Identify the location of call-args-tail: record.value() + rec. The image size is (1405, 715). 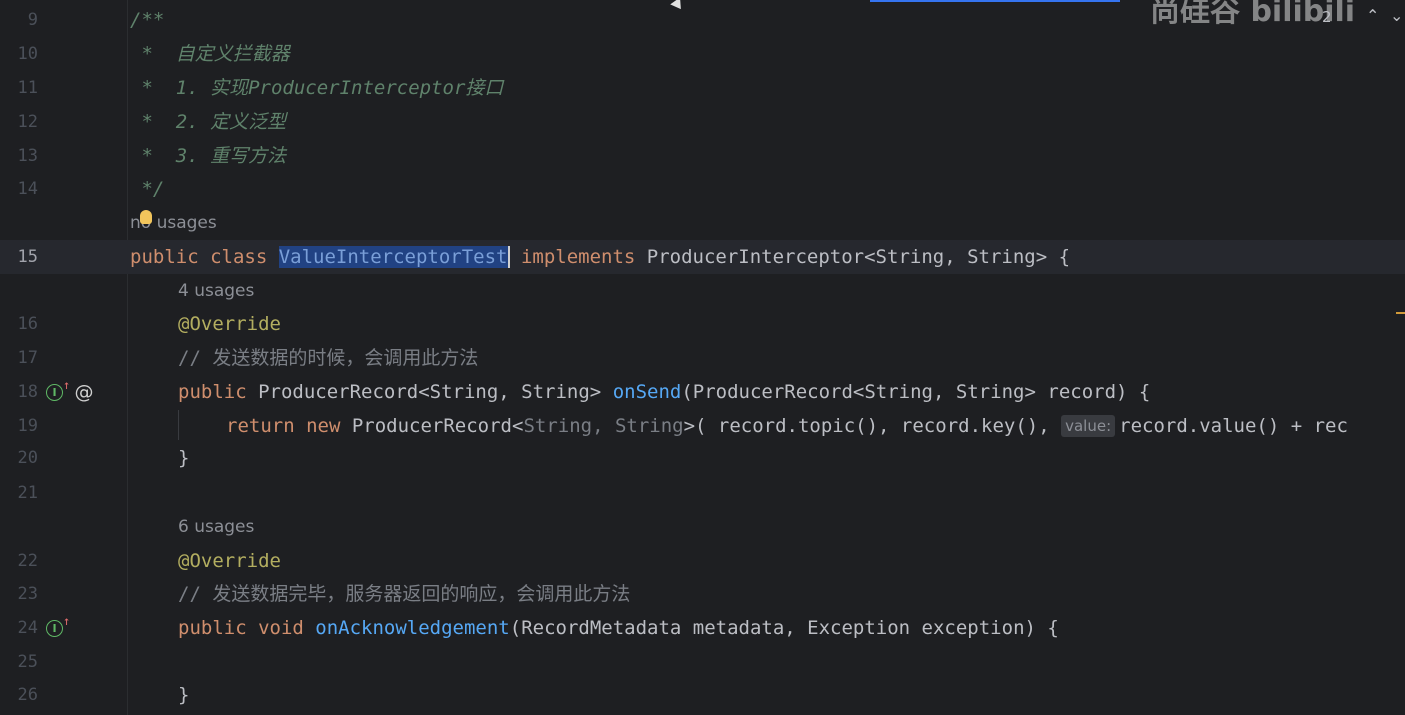
(1233, 426).